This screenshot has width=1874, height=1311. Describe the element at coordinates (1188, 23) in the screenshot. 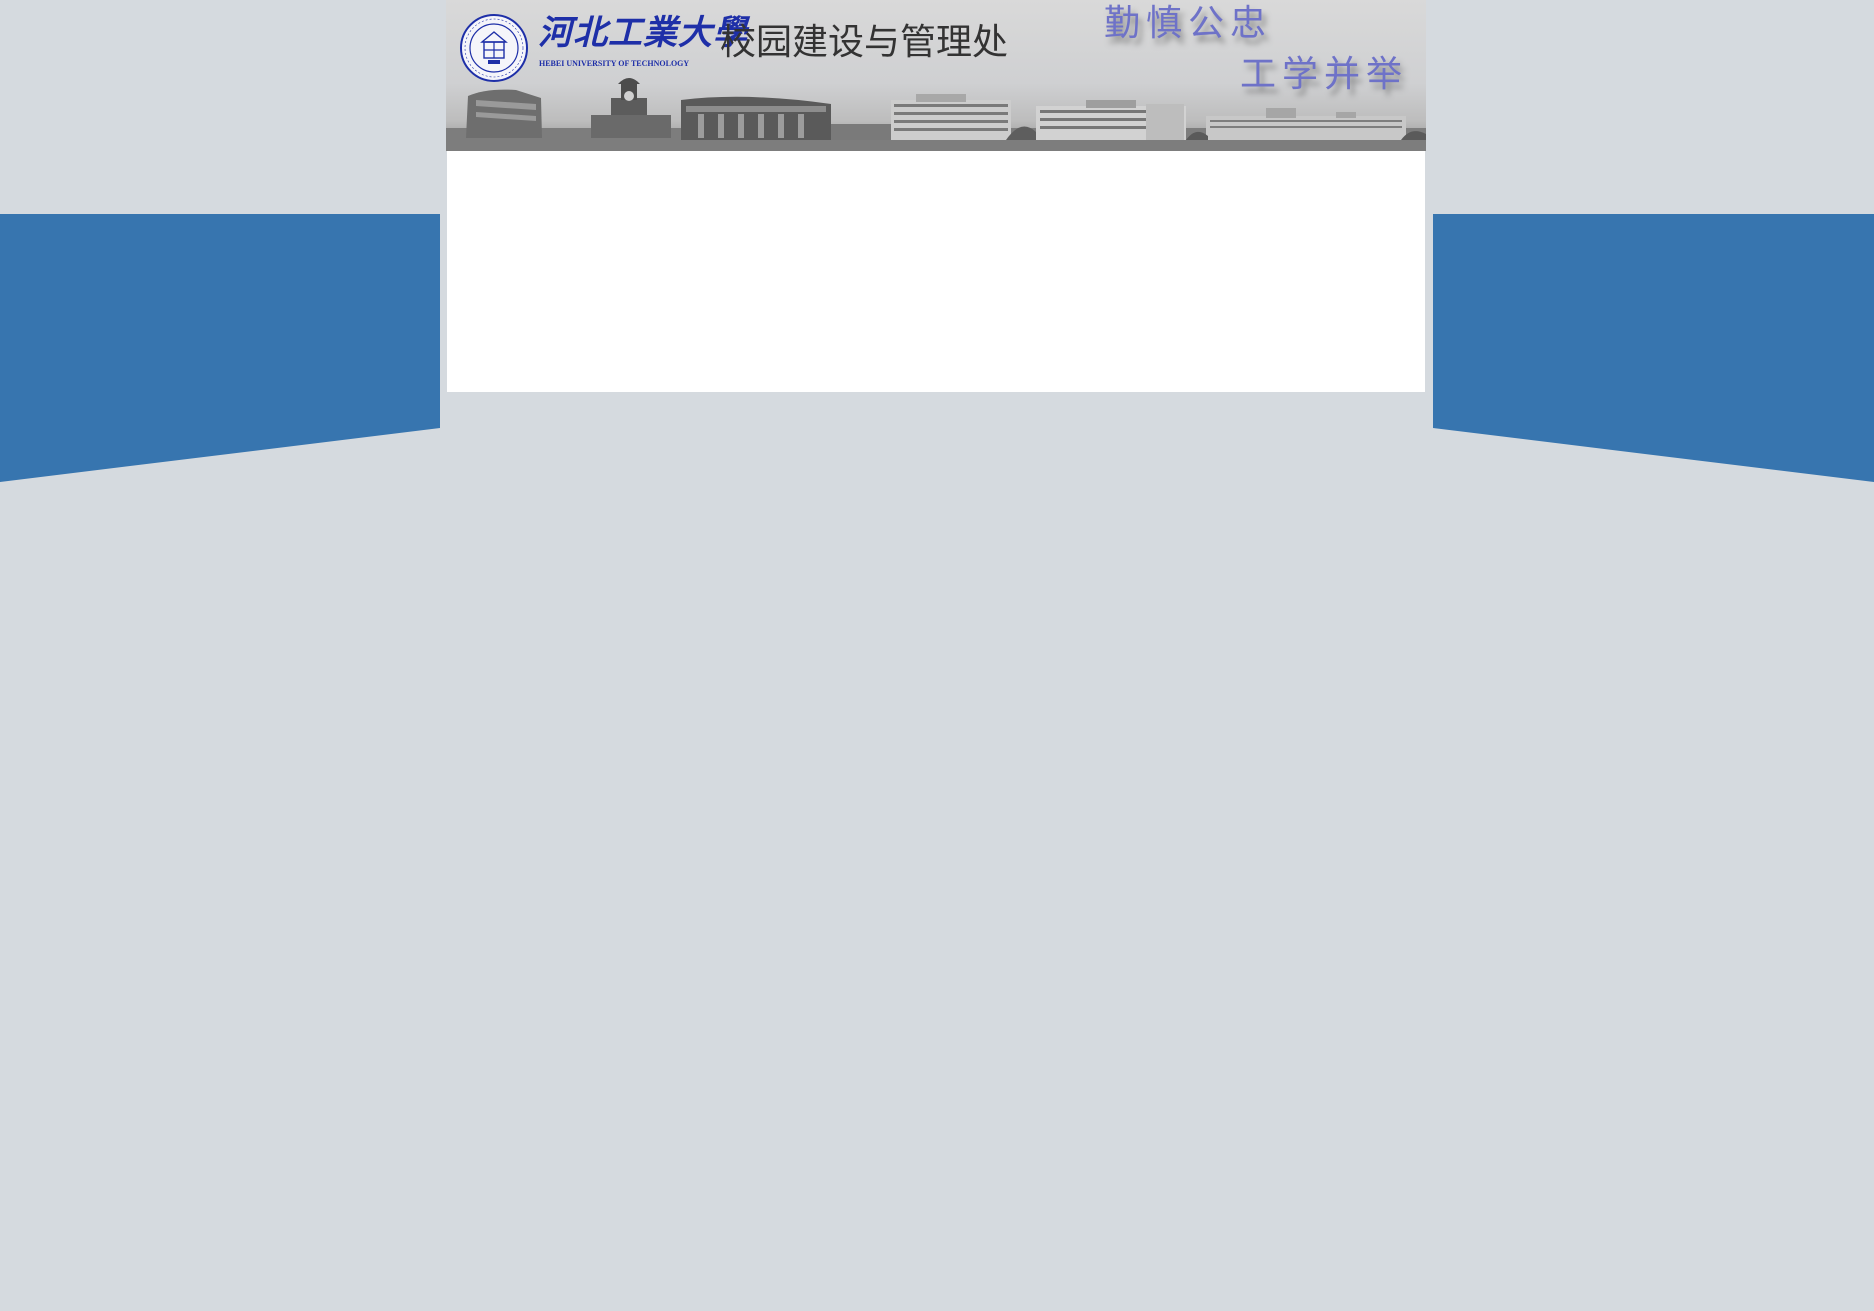

I see `motto-line-1: 勤慎公忠` at that location.